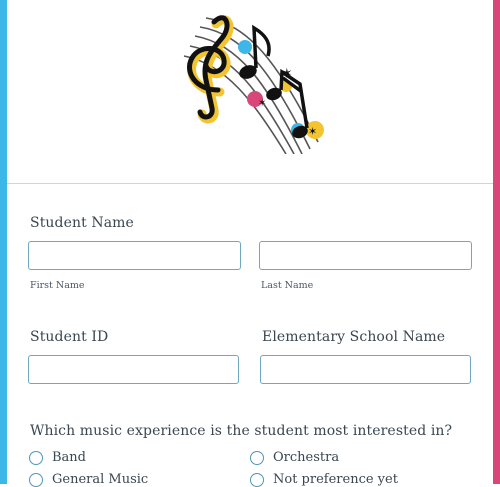 Image resolution: width=500 pixels, height=487 pixels. Describe the element at coordinates (335, 479) in the screenshot. I see `radio-label: Not preference yet` at that location.